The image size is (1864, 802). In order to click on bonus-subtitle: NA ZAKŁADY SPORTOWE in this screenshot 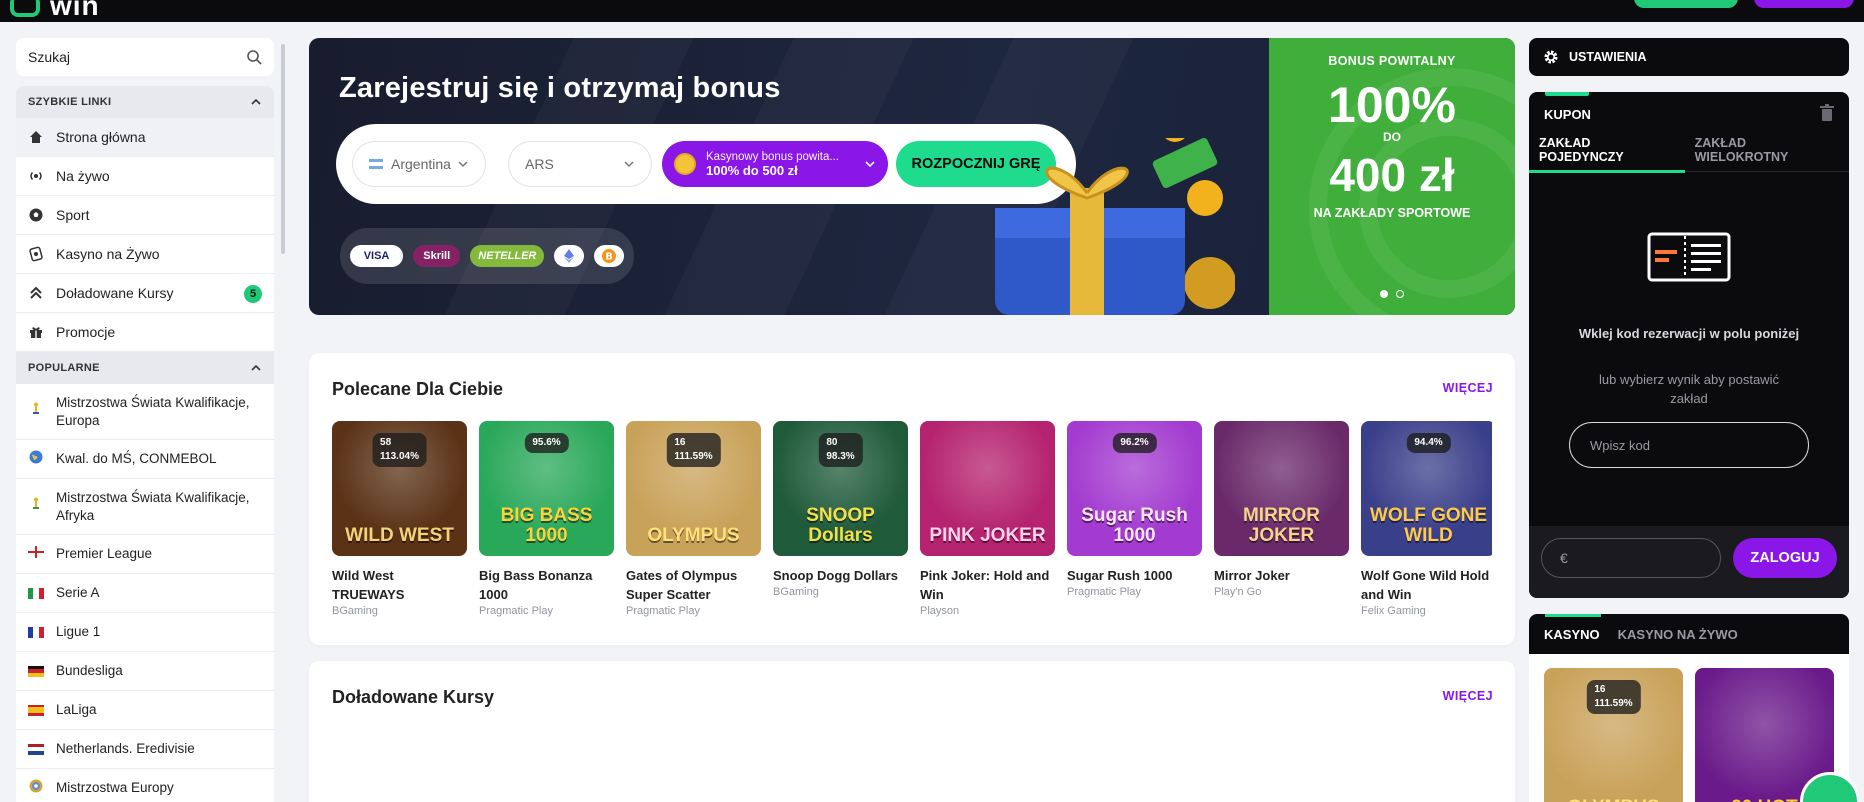, I will do `click(1392, 213)`.